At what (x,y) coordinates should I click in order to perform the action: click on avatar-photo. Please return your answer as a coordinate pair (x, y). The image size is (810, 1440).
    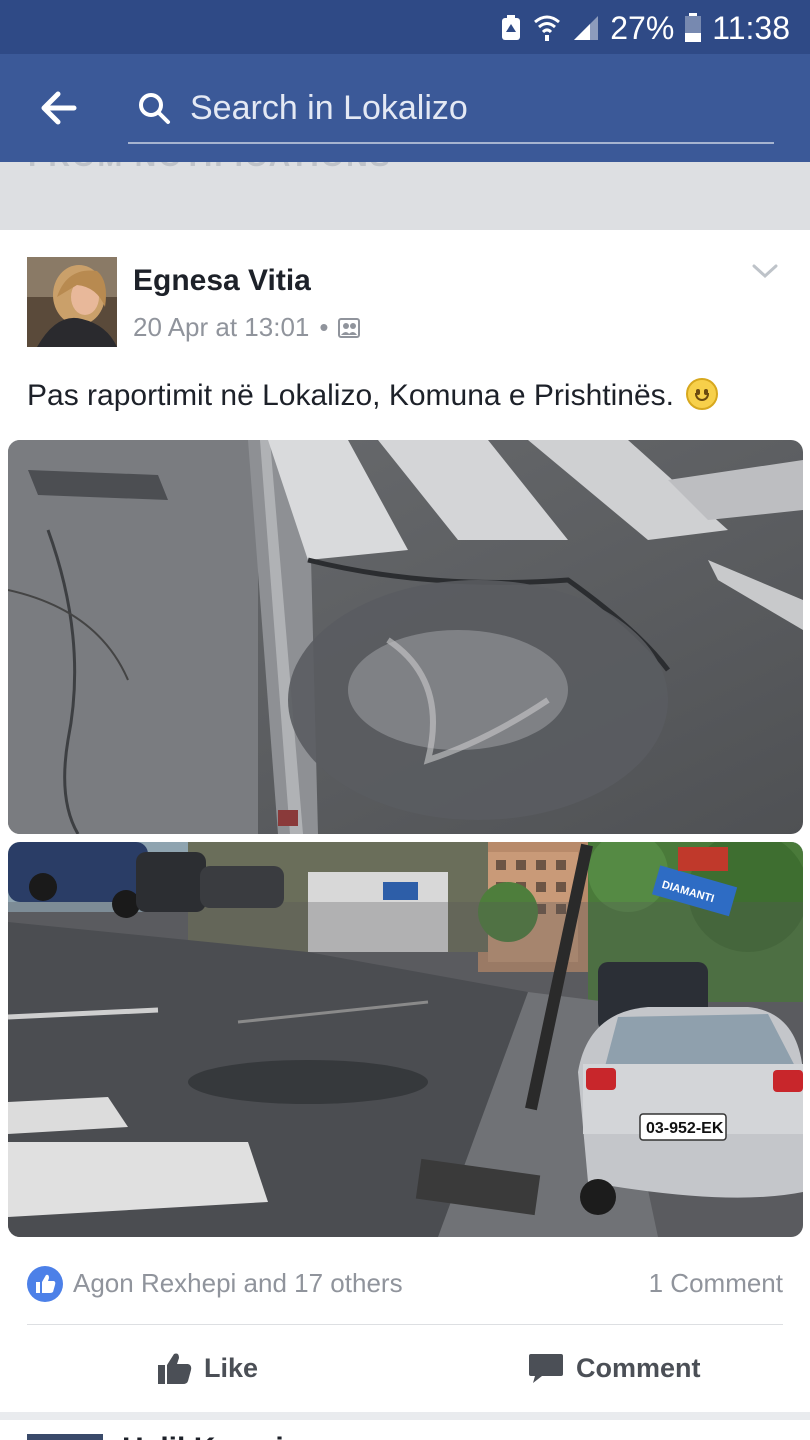
    Looking at the image, I should click on (72, 302).